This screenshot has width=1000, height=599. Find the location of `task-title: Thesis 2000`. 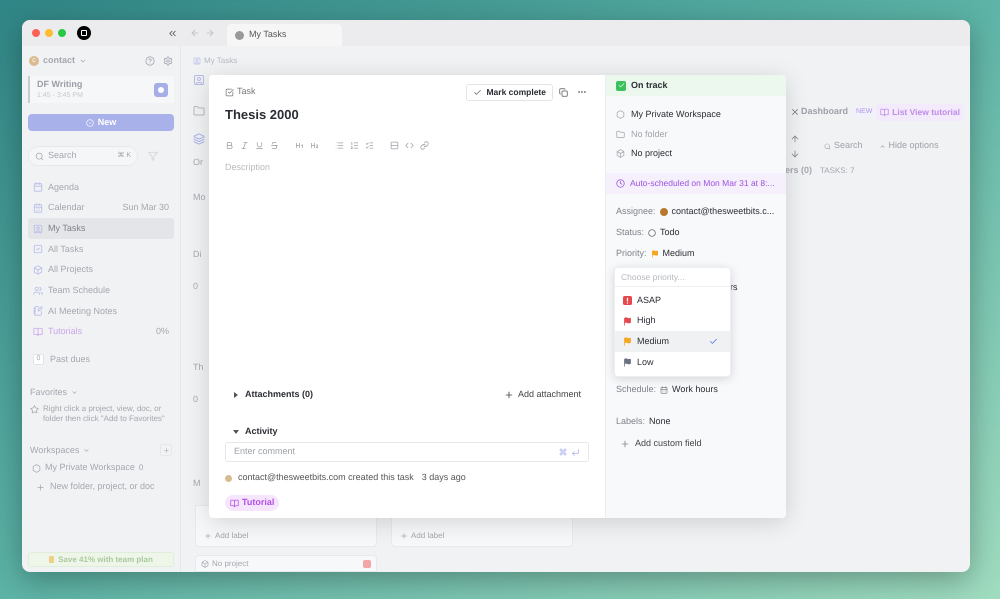

task-title: Thesis 2000 is located at coordinates (407, 115).